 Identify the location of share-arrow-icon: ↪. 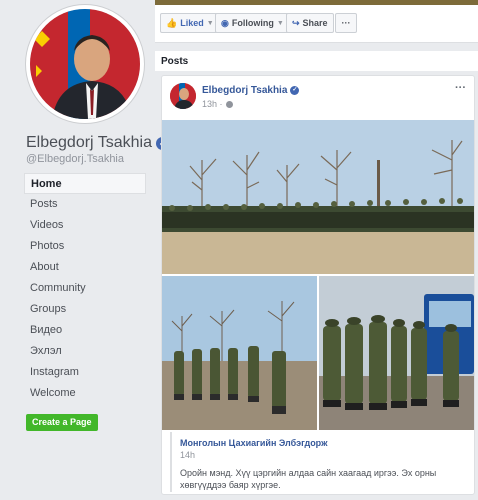
(296, 22).